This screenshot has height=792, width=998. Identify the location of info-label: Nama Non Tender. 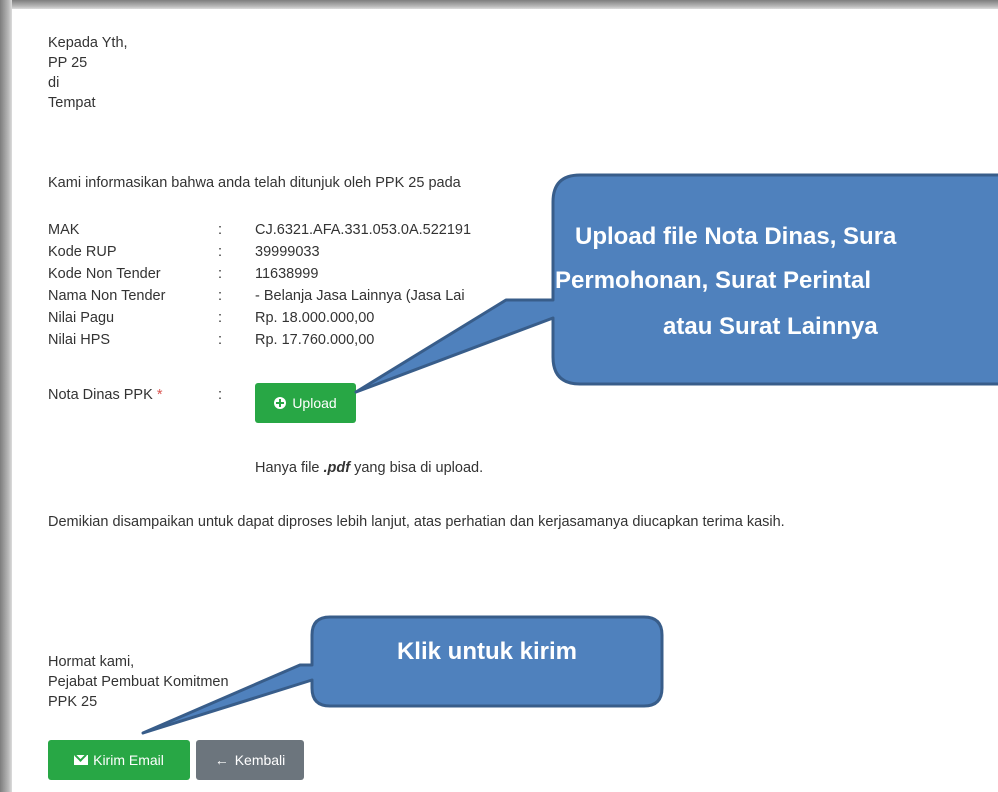
(107, 296).